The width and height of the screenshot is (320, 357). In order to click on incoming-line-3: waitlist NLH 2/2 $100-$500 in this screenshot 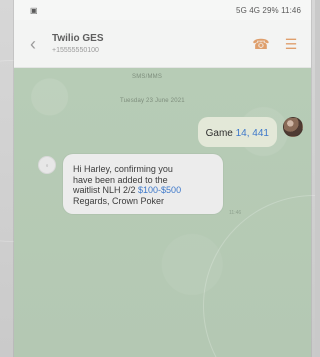, I will do `click(143, 190)`.